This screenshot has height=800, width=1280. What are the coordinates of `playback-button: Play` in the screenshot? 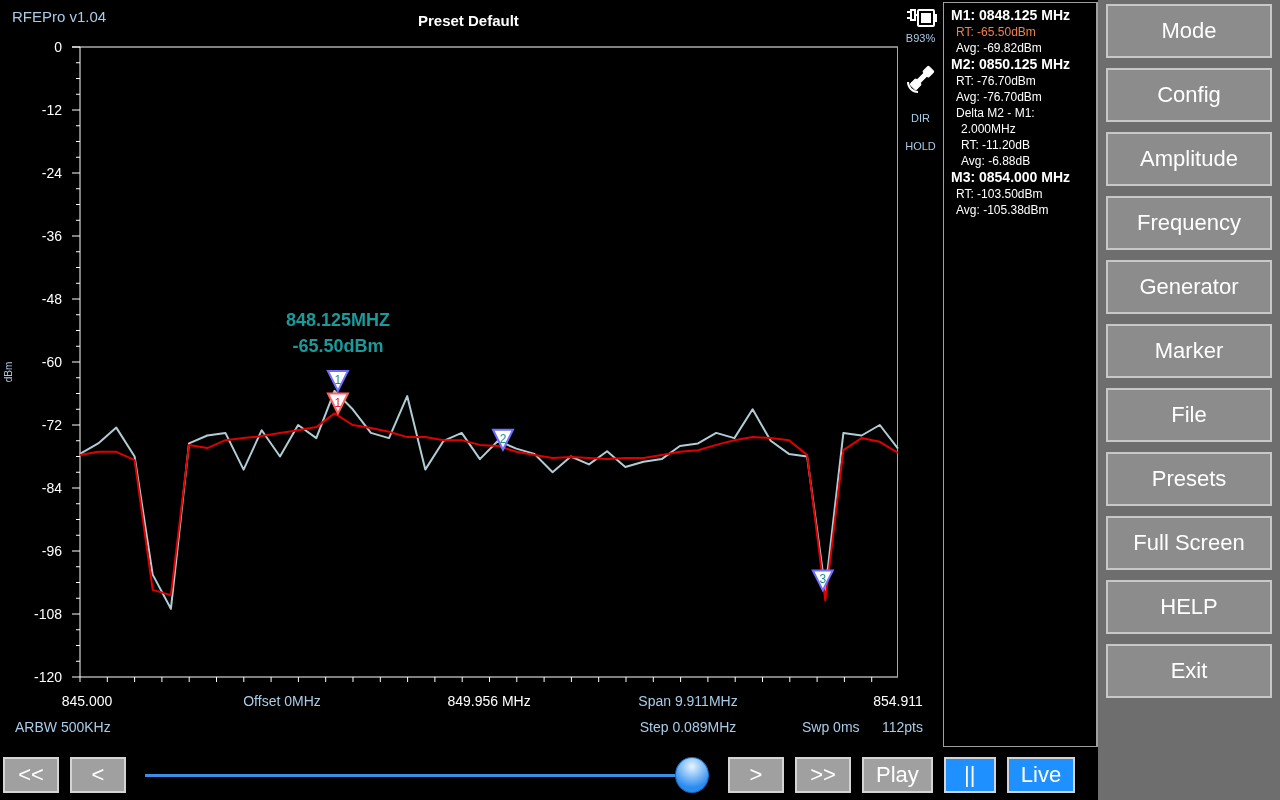 It's located at (897, 775).